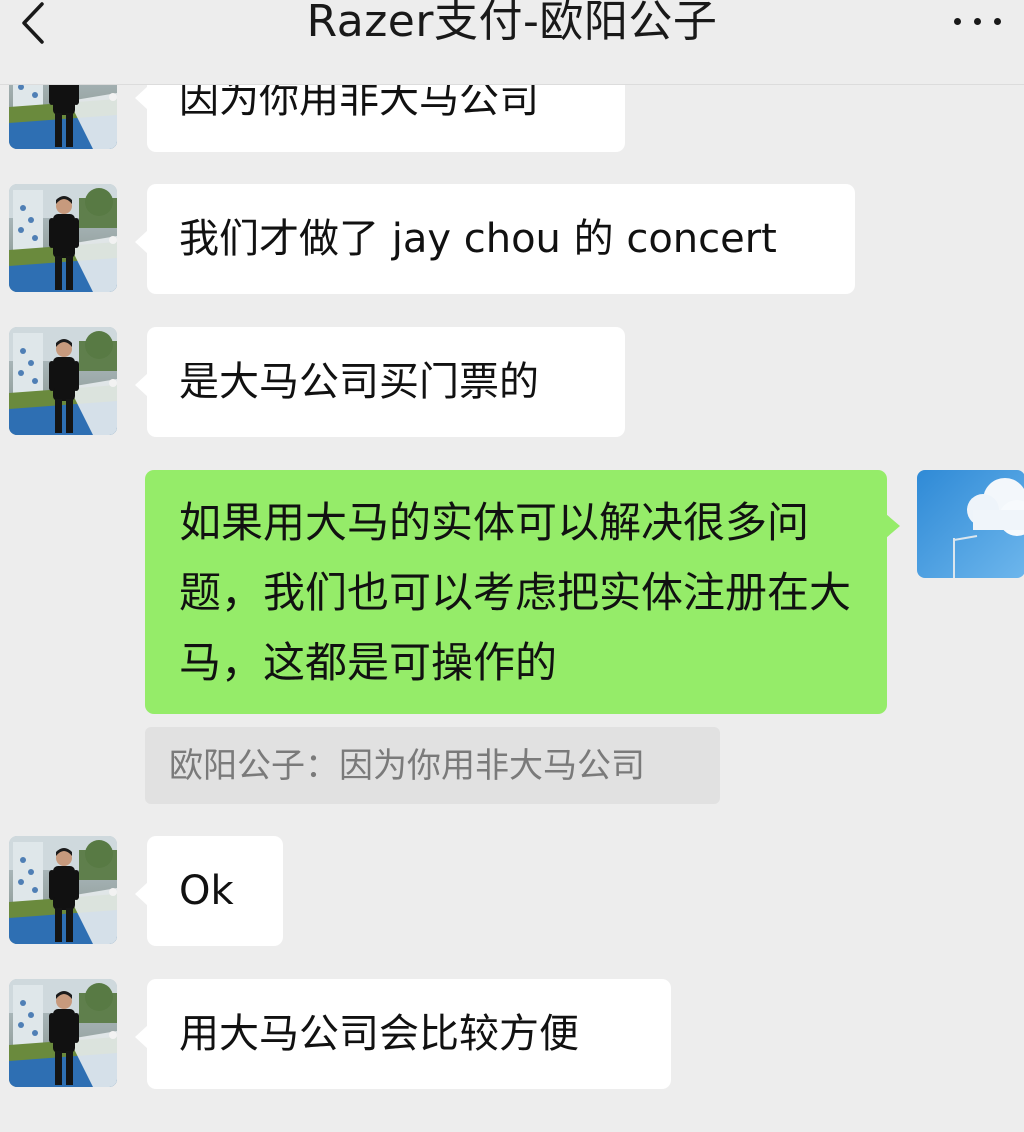 This screenshot has width=1024, height=1132. What do you see at coordinates (237, 766) in the screenshot?
I see `quote-sender: 欧阳公子` at bounding box center [237, 766].